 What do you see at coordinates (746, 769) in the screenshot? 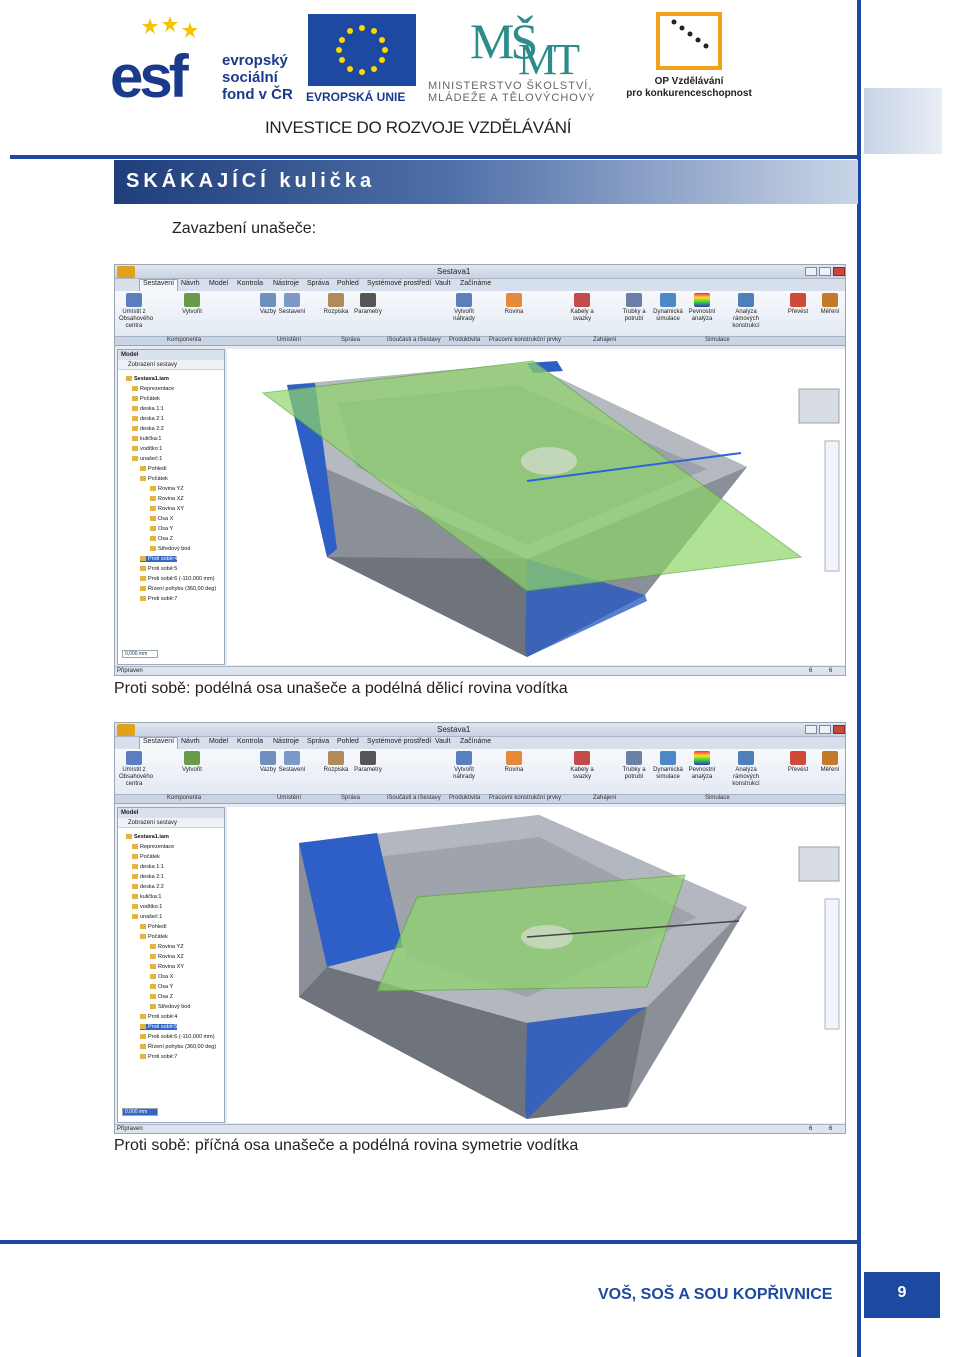
I see `frame-analysis-button: Analýza rámových konstrukcí` at bounding box center [746, 769].